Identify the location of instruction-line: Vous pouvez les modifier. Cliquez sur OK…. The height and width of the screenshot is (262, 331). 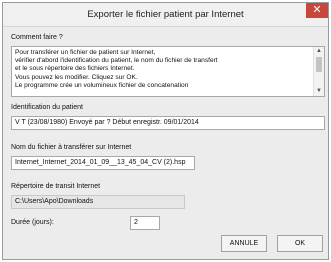
(76, 77).